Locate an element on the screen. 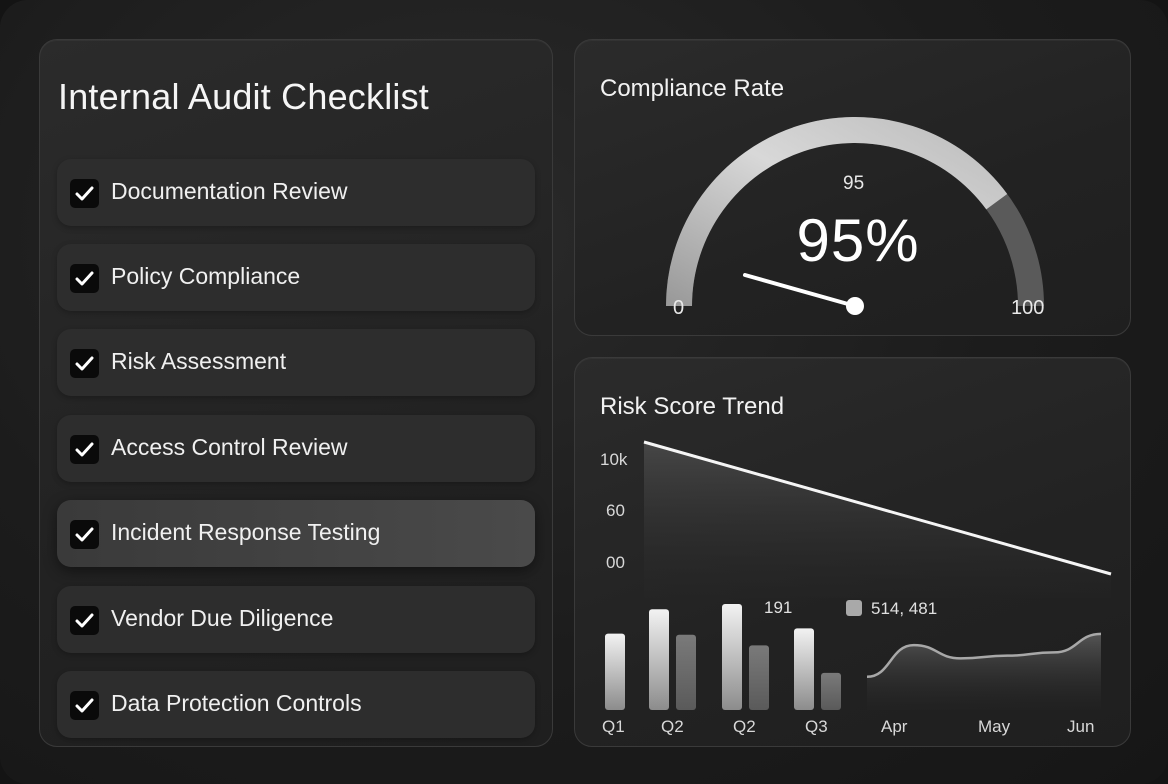  checklist-item: Data Protection Controls is located at coordinates (296, 704).